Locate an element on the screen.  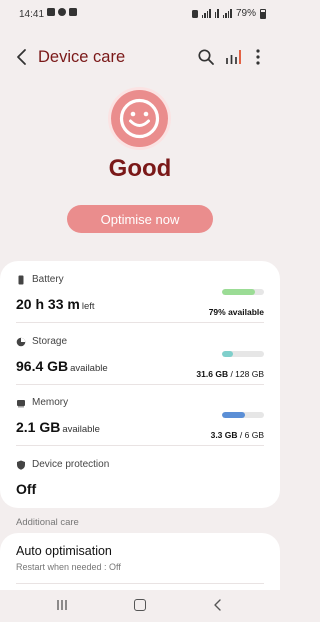
device-protection-row: Device protection Off is located at coordinates (140, 481).